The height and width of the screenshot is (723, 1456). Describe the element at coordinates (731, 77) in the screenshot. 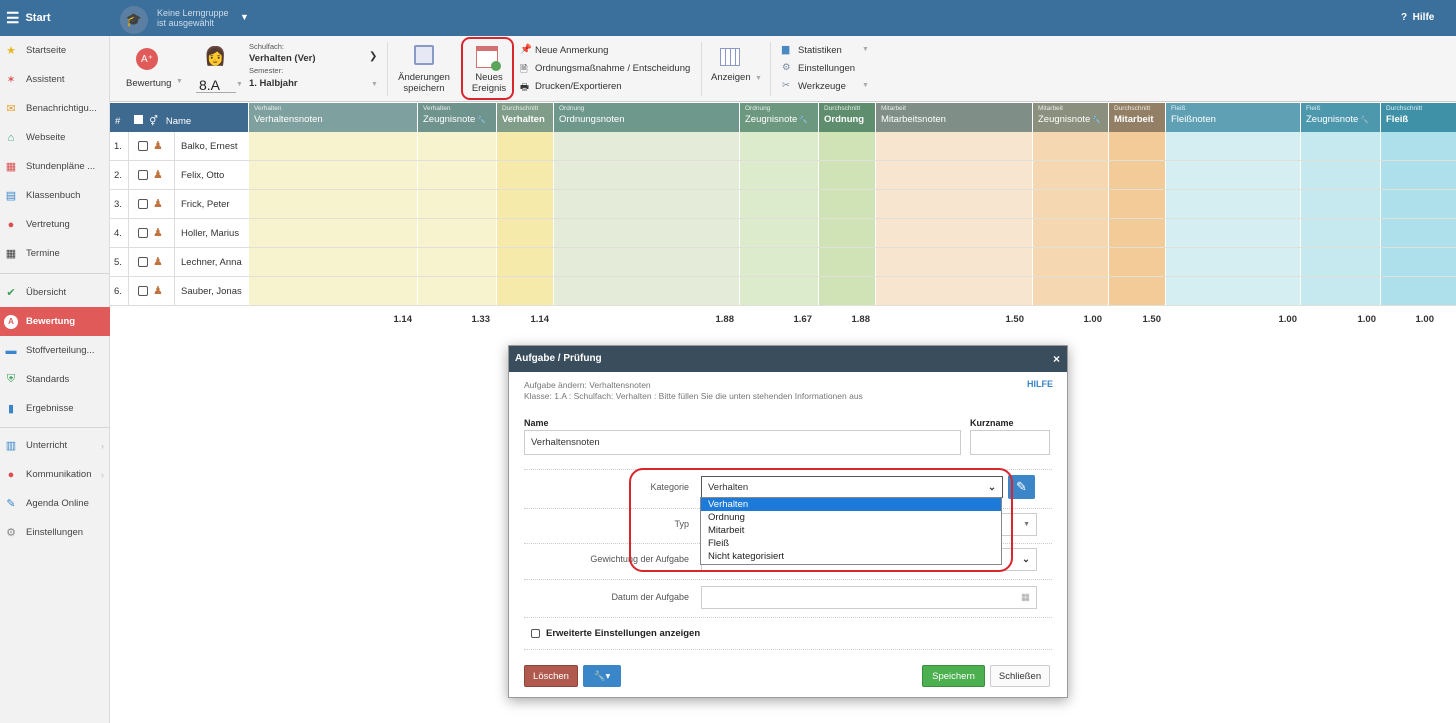

I see `display-button: Anzeigen` at that location.